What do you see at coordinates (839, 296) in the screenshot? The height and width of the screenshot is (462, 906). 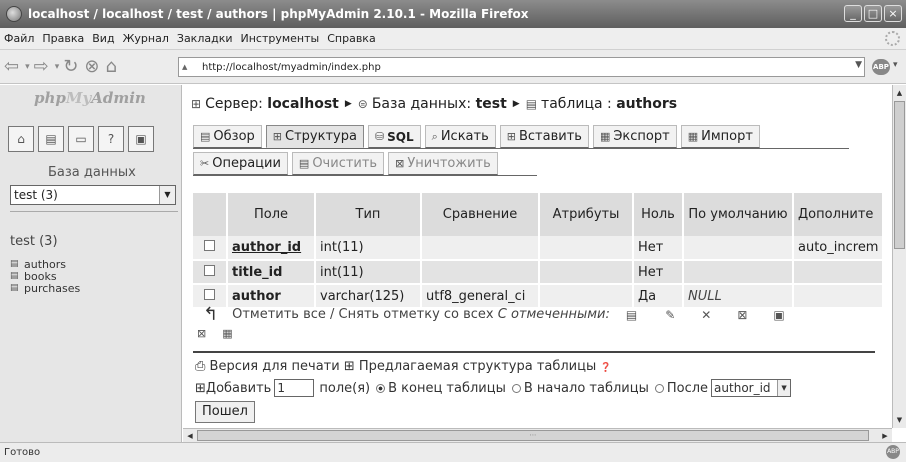 I see `field-extra` at bounding box center [839, 296].